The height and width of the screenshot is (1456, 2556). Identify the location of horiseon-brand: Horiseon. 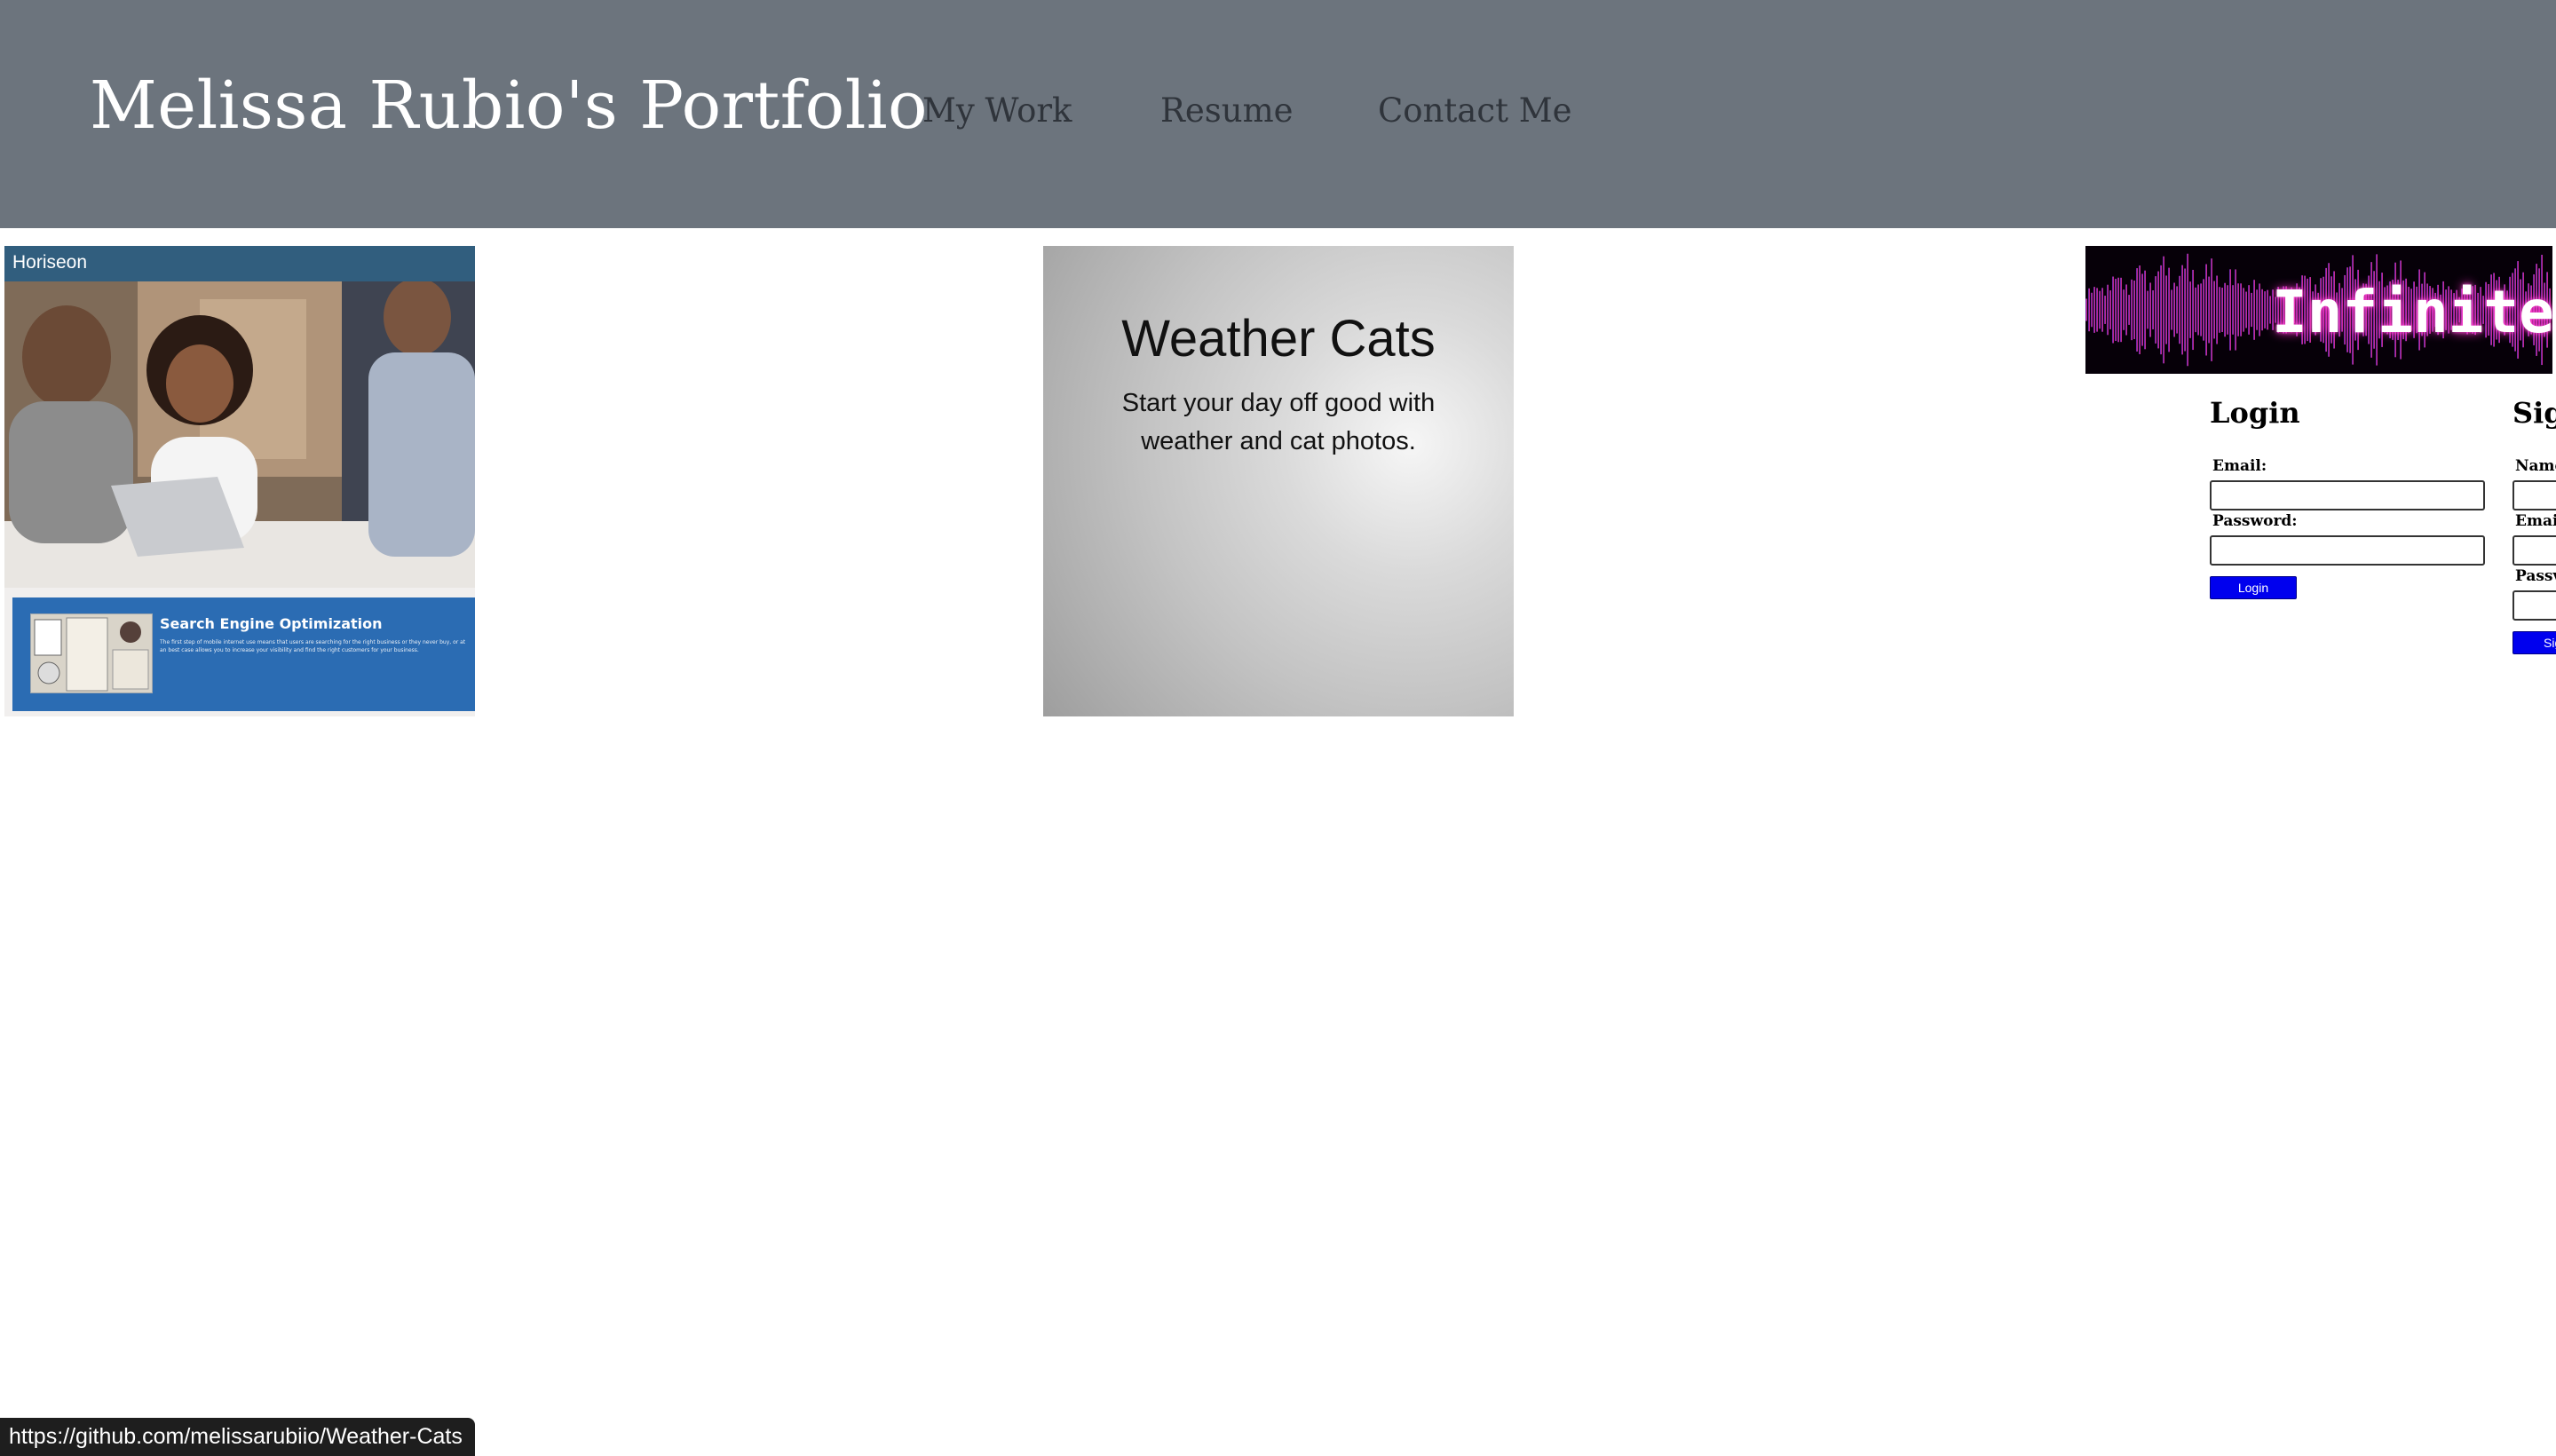
(50, 262).